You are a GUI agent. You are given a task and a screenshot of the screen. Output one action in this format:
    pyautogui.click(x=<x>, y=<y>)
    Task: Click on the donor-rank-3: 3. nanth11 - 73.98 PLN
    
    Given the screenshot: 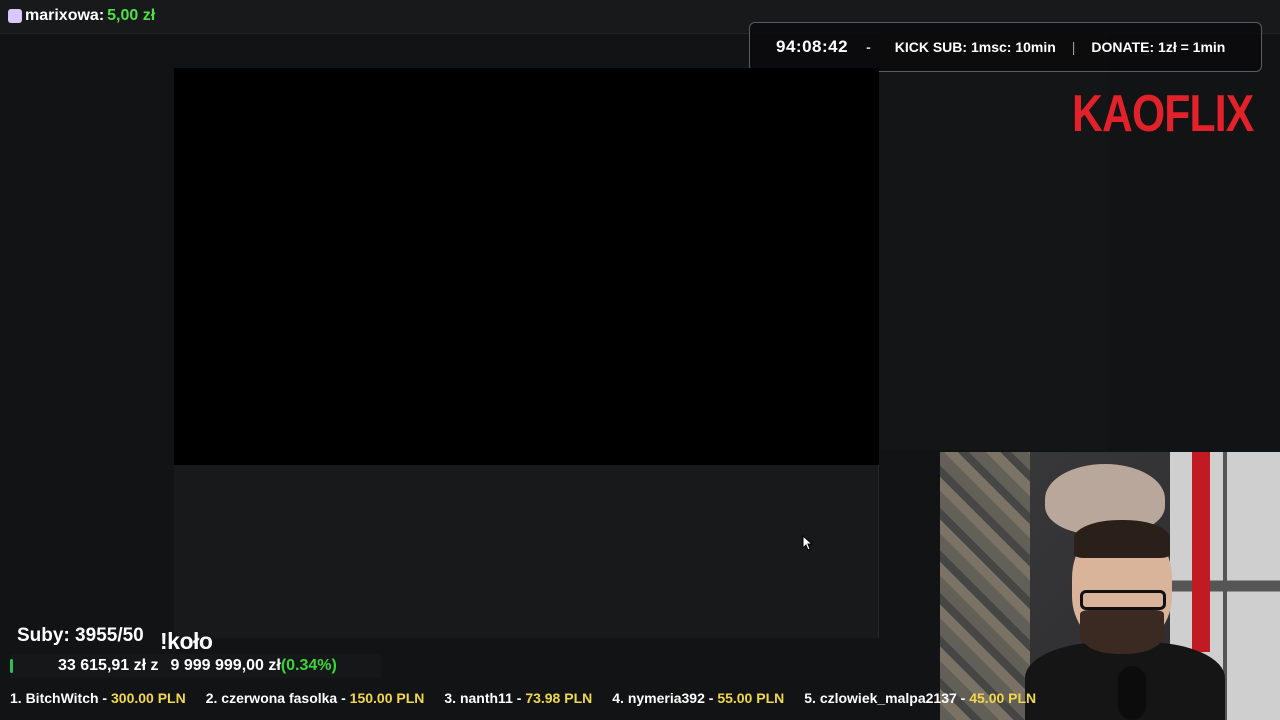 What is the action you would take?
    pyautogui.click(x=518, y=698)
    